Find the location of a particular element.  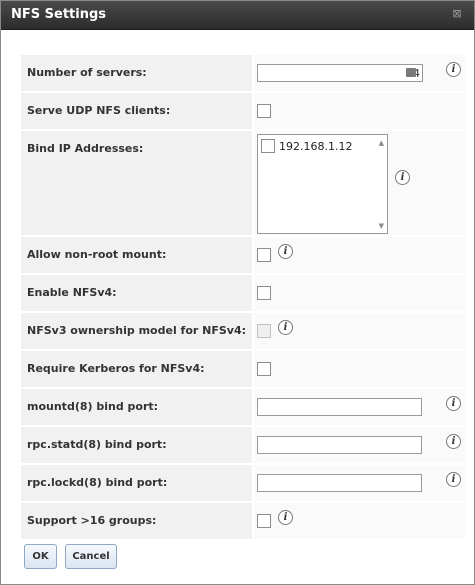

mountd-cell is located at coordinates (359, 407).